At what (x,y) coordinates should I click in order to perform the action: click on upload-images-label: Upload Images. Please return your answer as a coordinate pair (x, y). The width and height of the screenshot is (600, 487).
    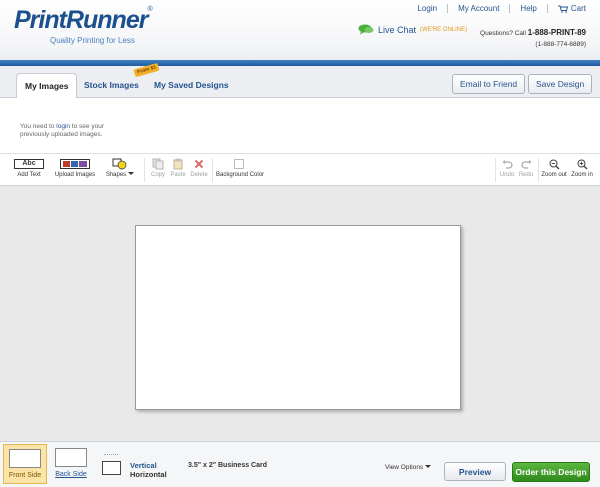
    Looking at the image, I should click on (75, 175).